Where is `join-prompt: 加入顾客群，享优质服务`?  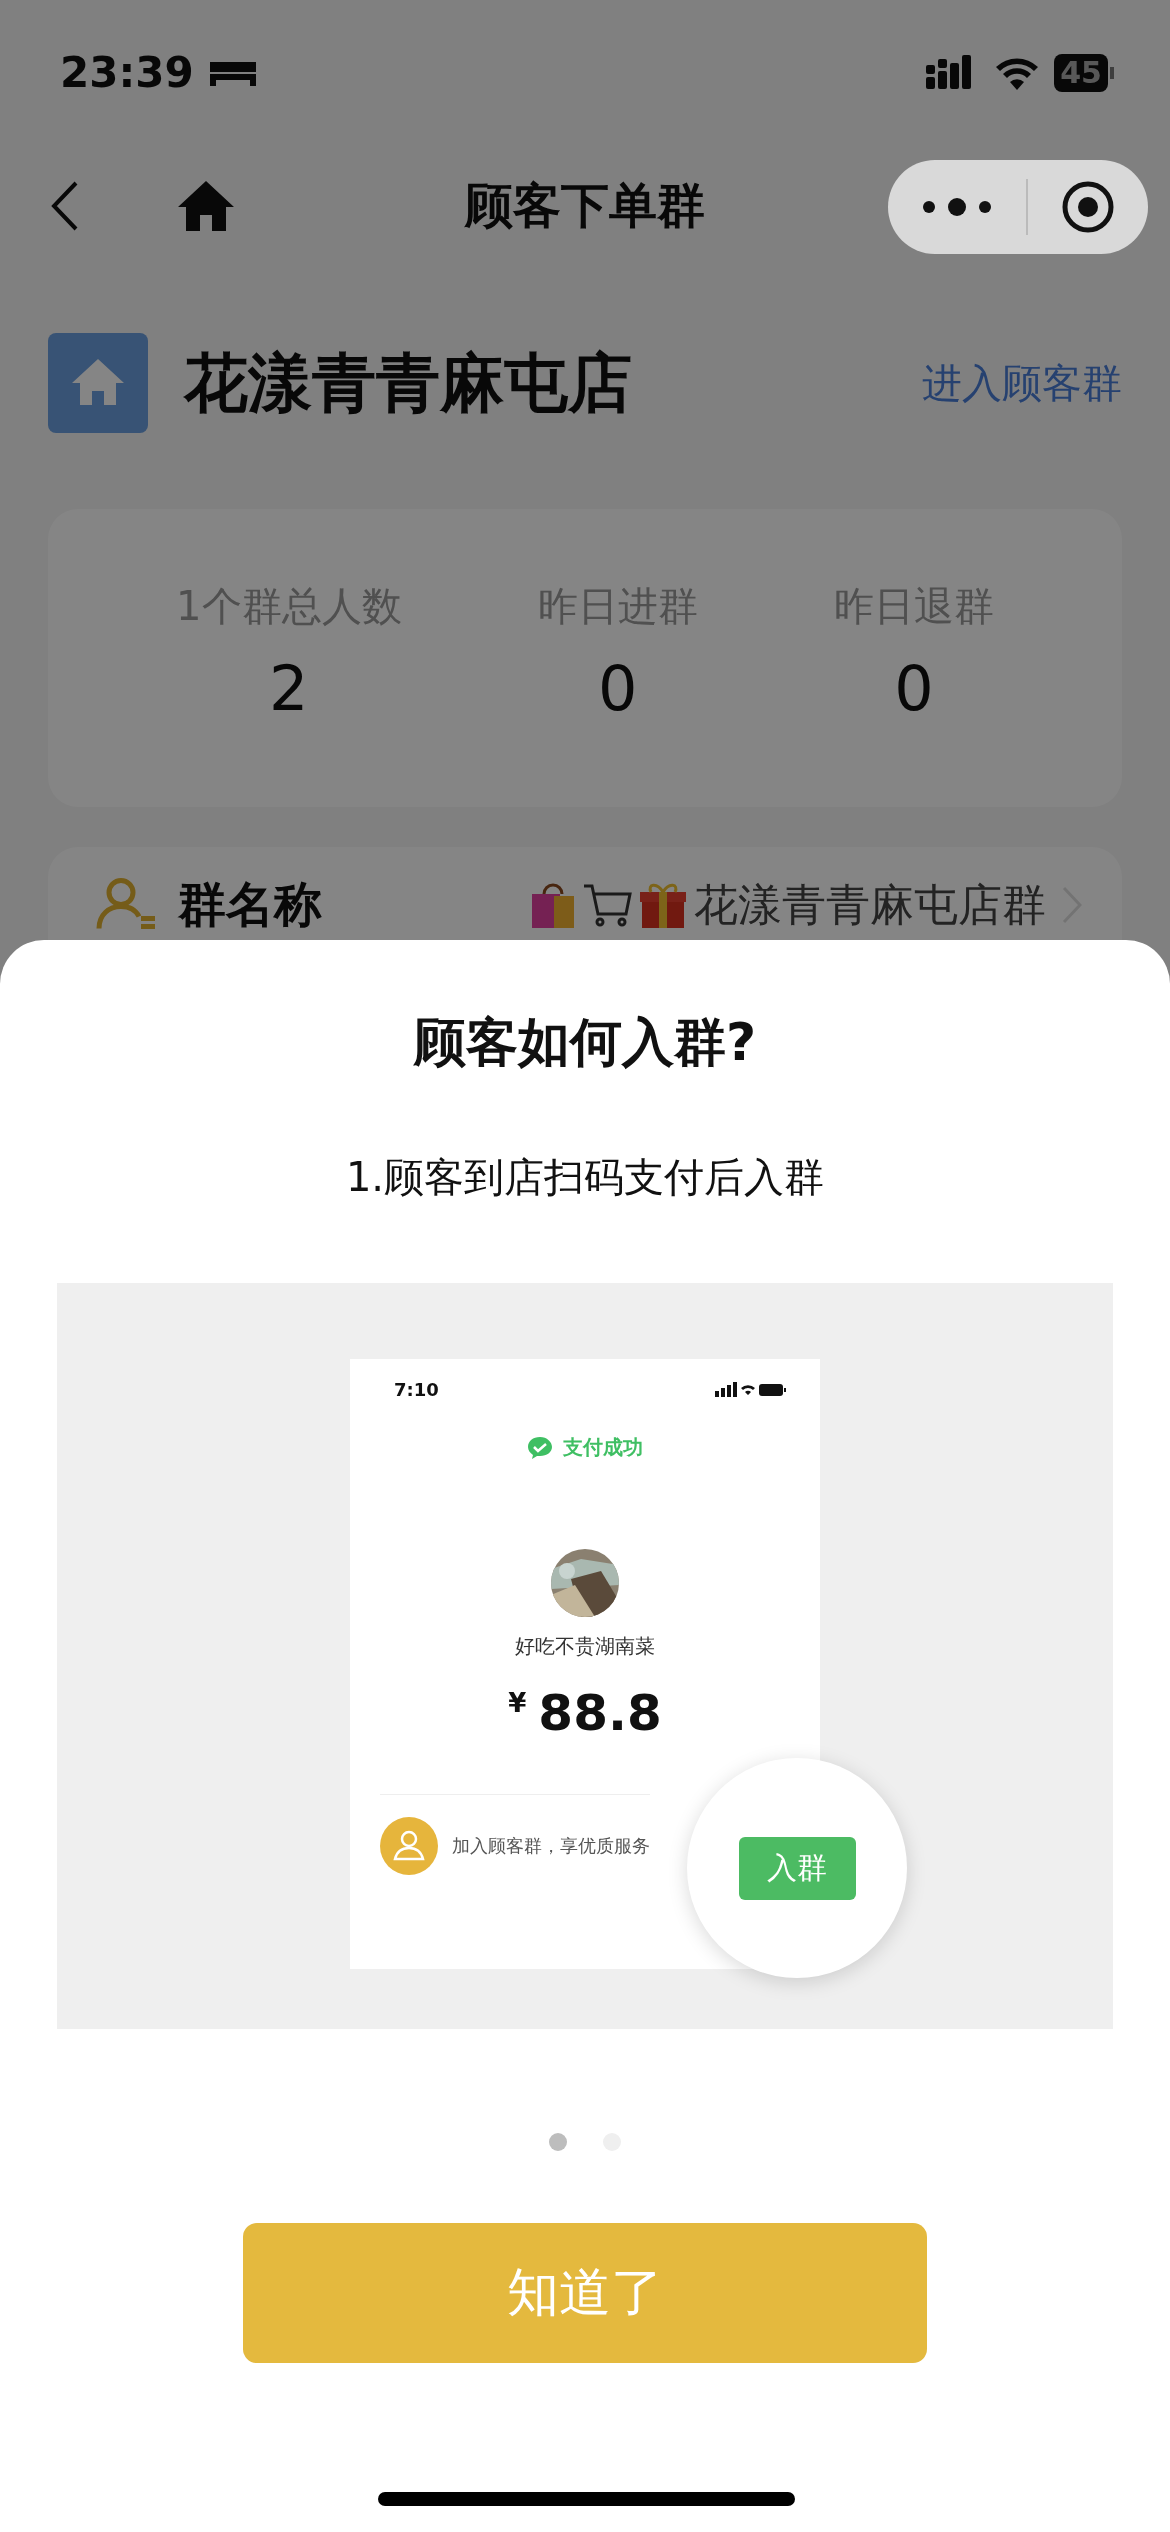 join-prompt: 加入顾客群，享优质服务 is located at coordinates (551, 1846).